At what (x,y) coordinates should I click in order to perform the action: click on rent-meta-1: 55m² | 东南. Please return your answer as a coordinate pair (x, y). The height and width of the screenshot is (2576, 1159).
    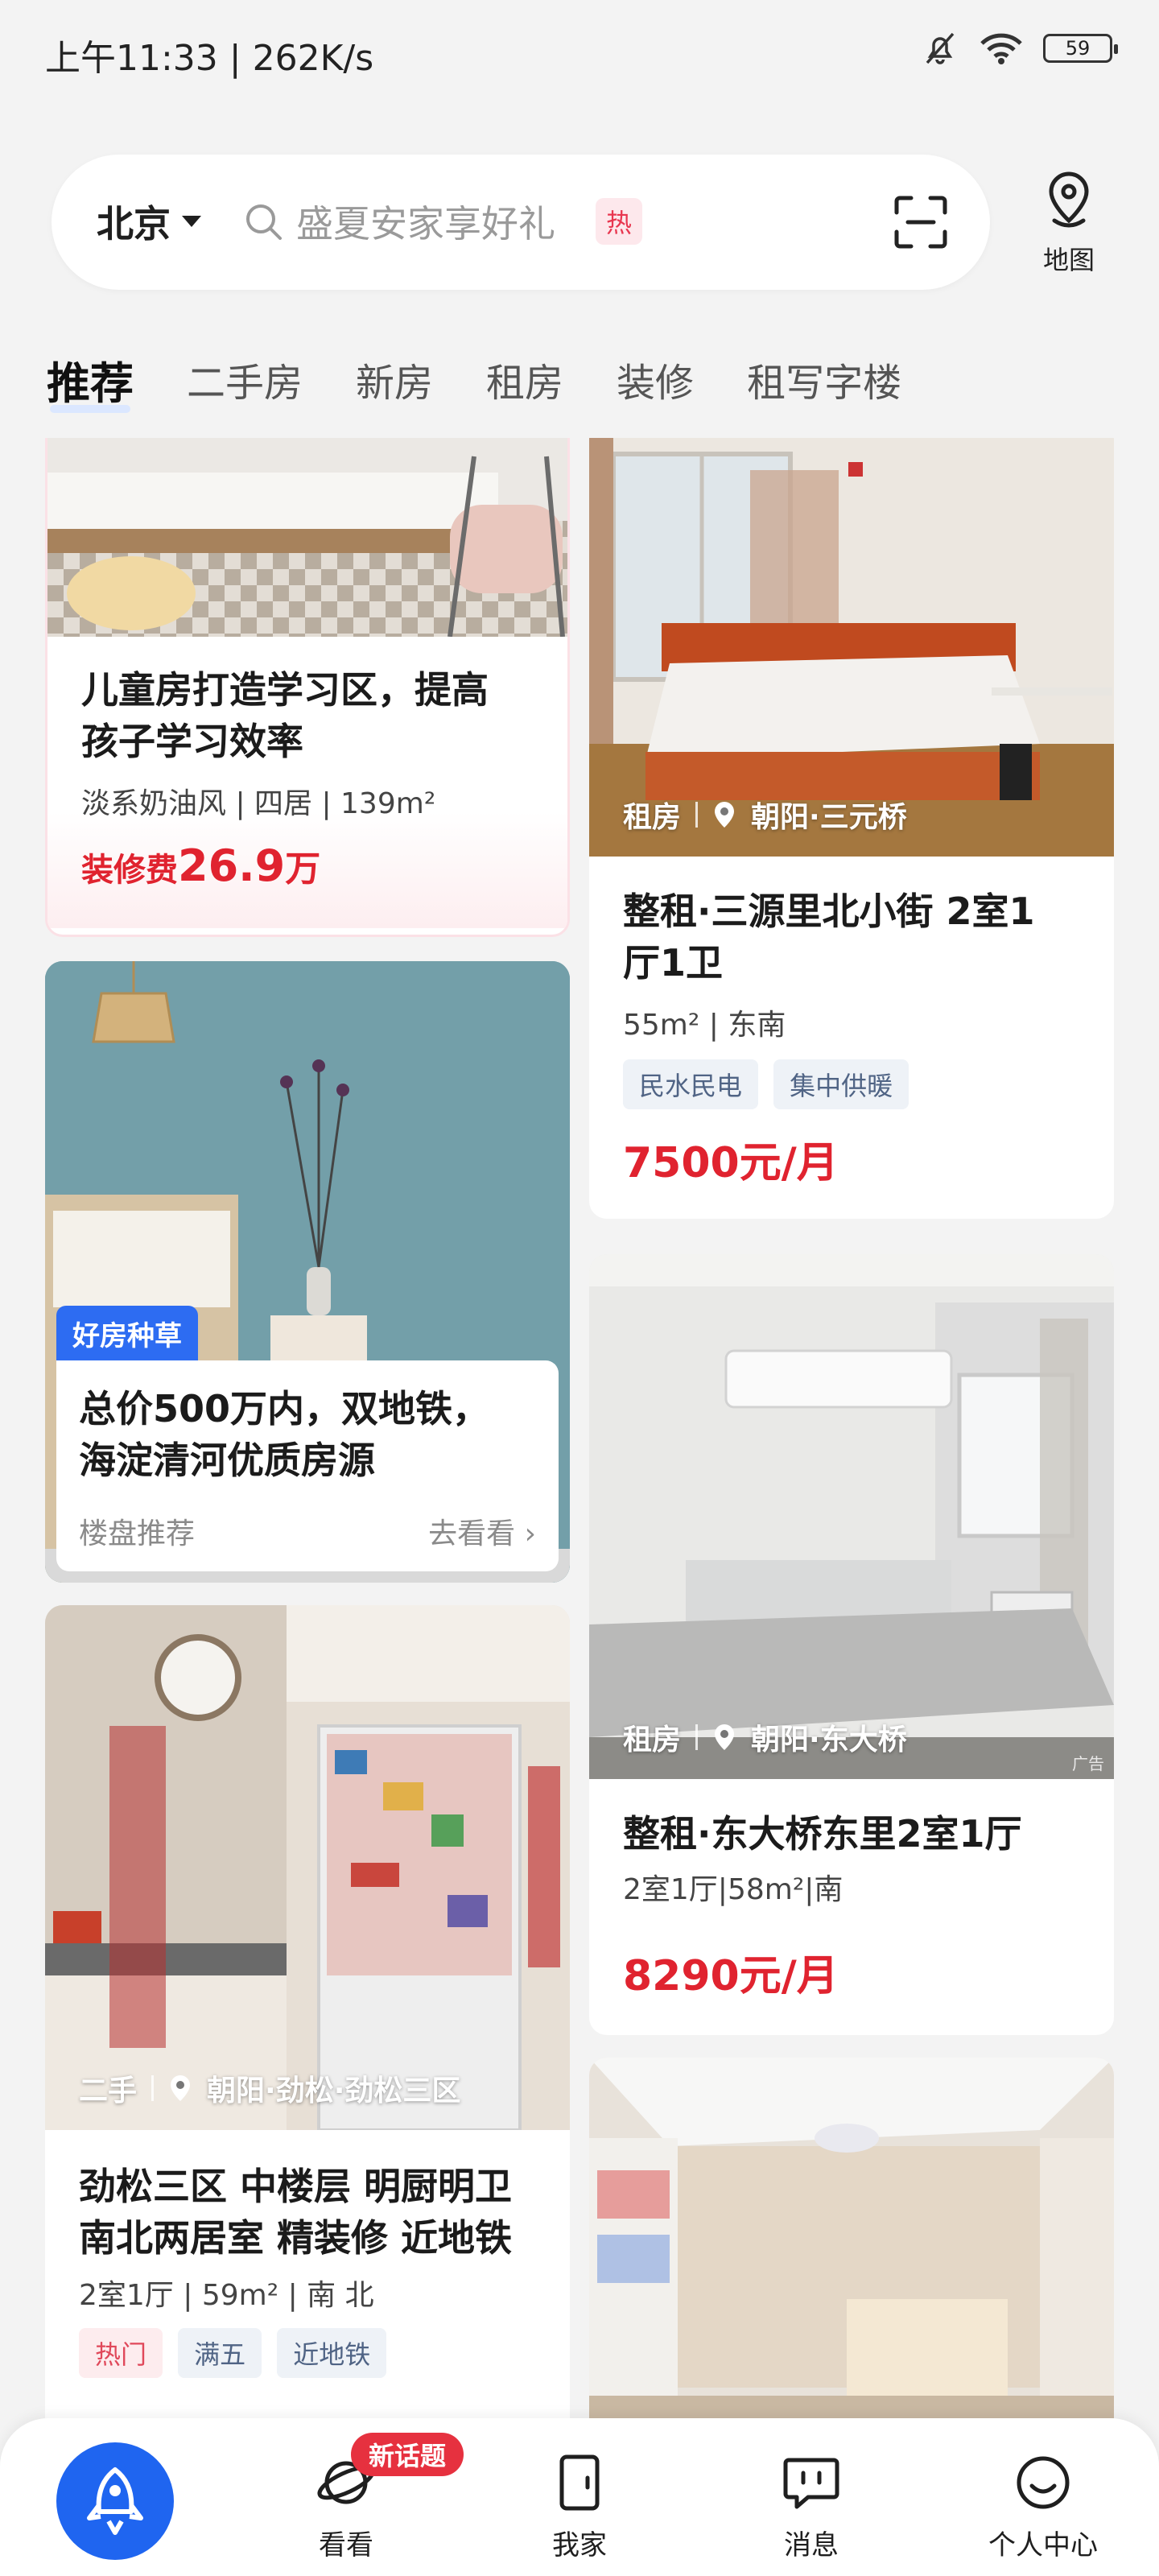
    Looking at the image, I should click on (704, 1025).